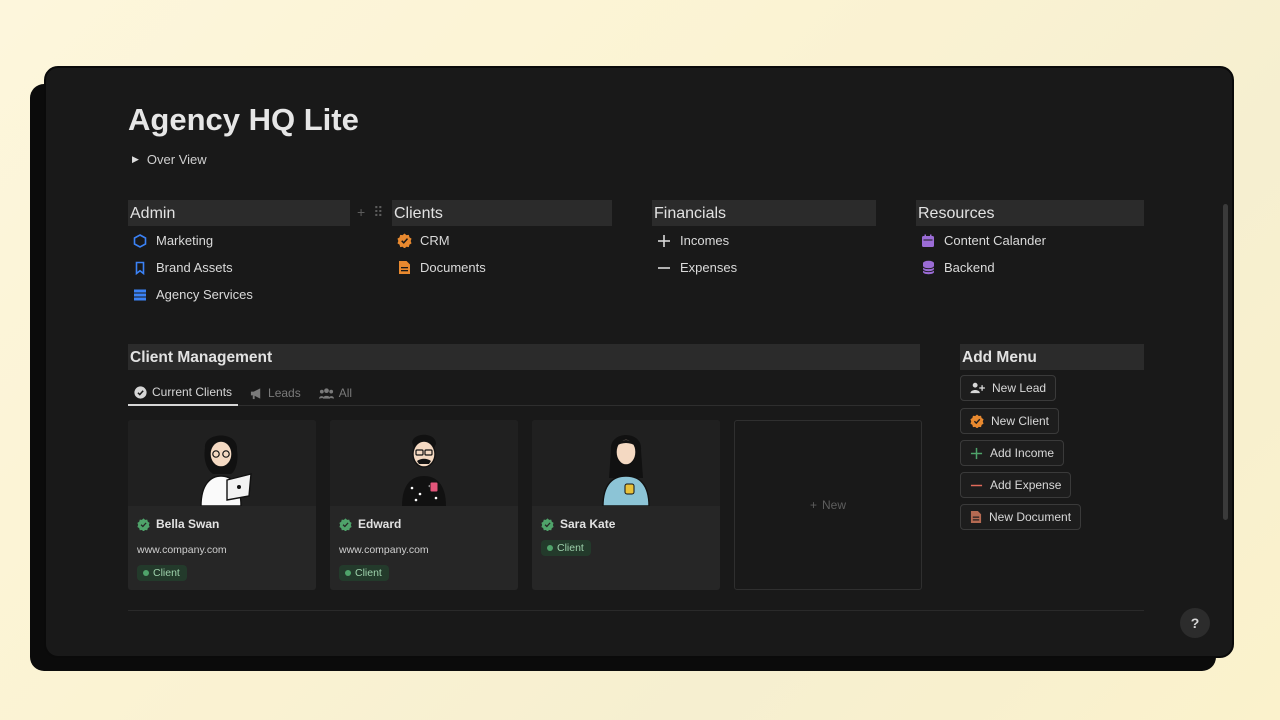 The height and width of the screenshot is (720, 1280). What do you see at coordinates (185, 240) in the screenshot?
I see `link-label: Marketing` at bounding box center [185, 240].